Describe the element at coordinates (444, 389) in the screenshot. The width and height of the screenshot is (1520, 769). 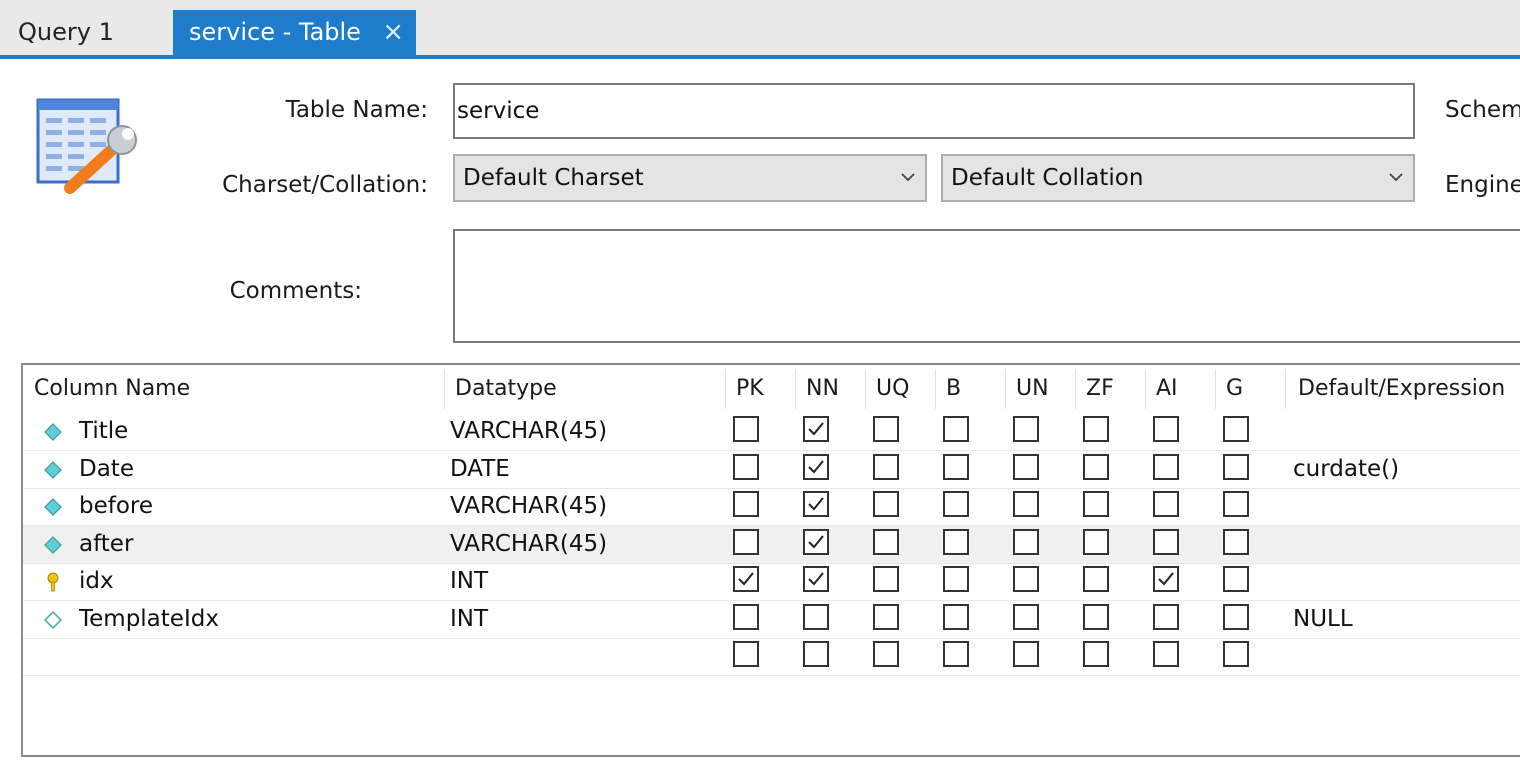
I see `header-divider` at that location.